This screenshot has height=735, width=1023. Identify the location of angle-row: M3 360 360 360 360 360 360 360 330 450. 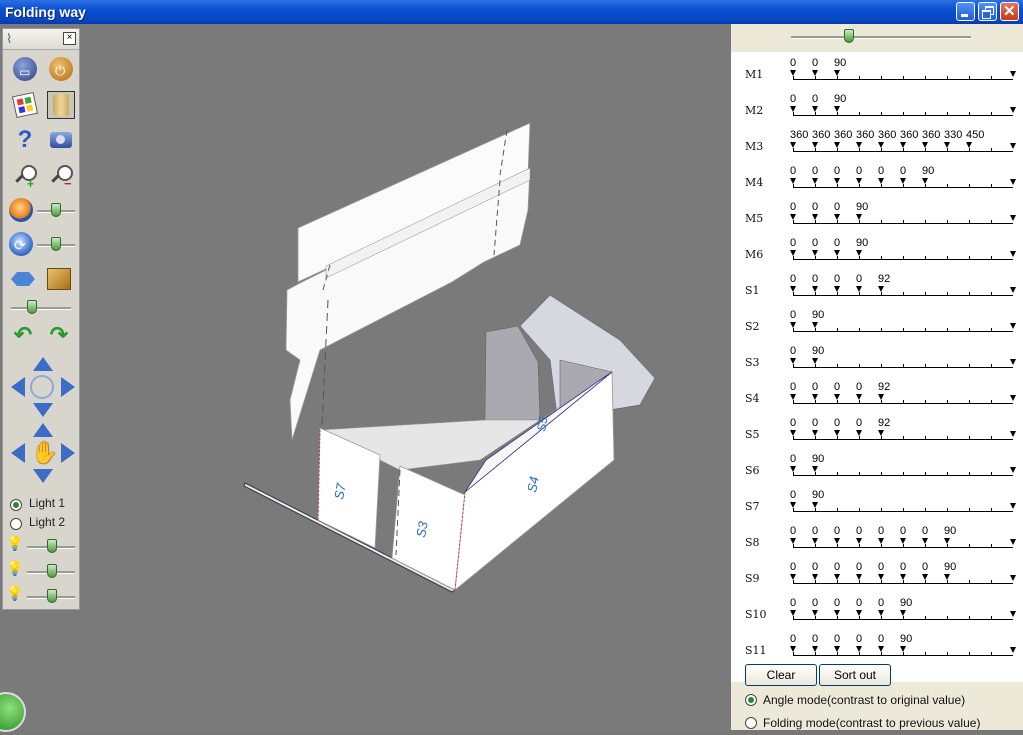
(877, 144).